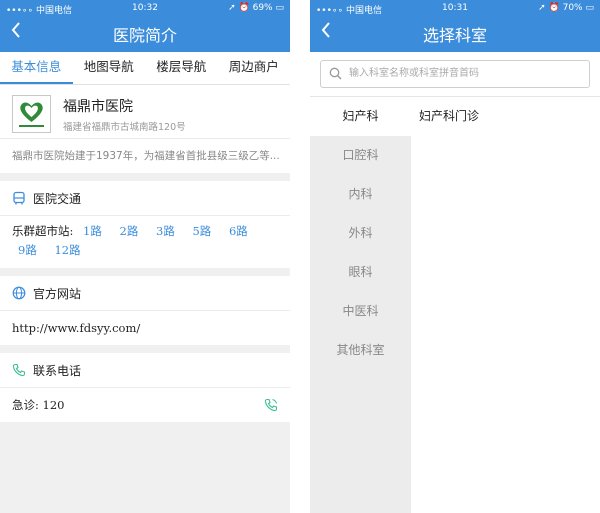  I want to click on call-phone-icon, so click(271, 405).